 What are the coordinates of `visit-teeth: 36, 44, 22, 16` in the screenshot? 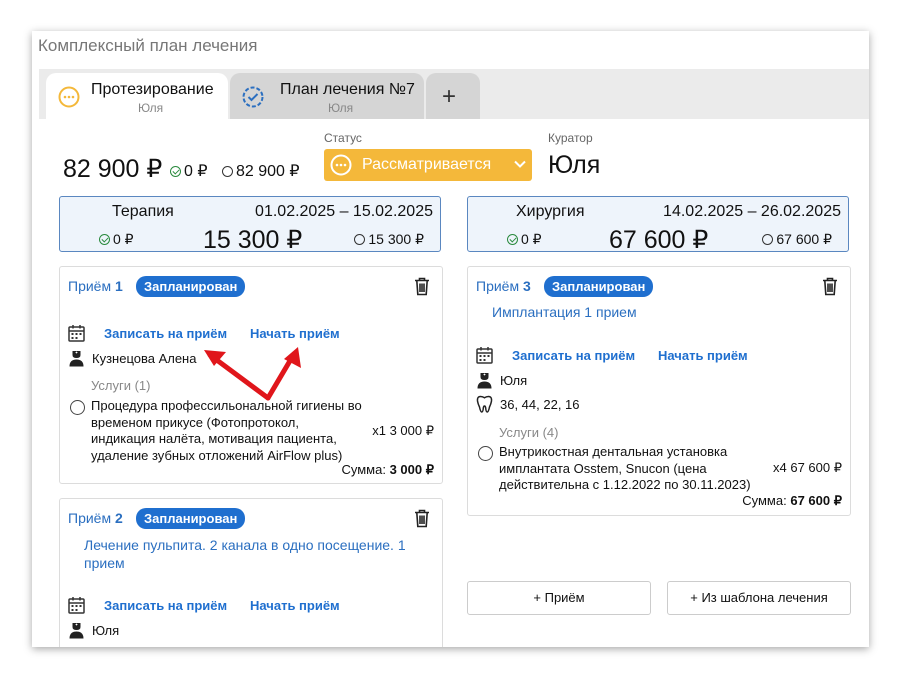 It's located at (656, 405).